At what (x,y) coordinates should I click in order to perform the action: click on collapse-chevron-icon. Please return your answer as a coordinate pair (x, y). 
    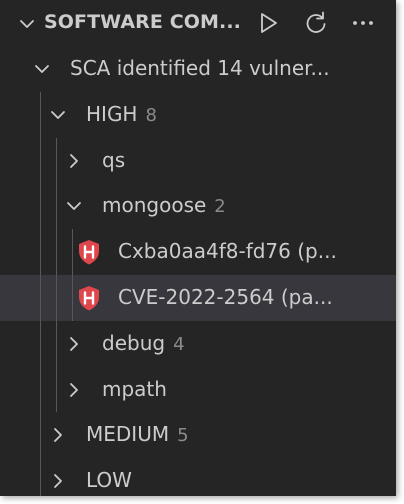
    Looking at the image, I should click on (27, 24).